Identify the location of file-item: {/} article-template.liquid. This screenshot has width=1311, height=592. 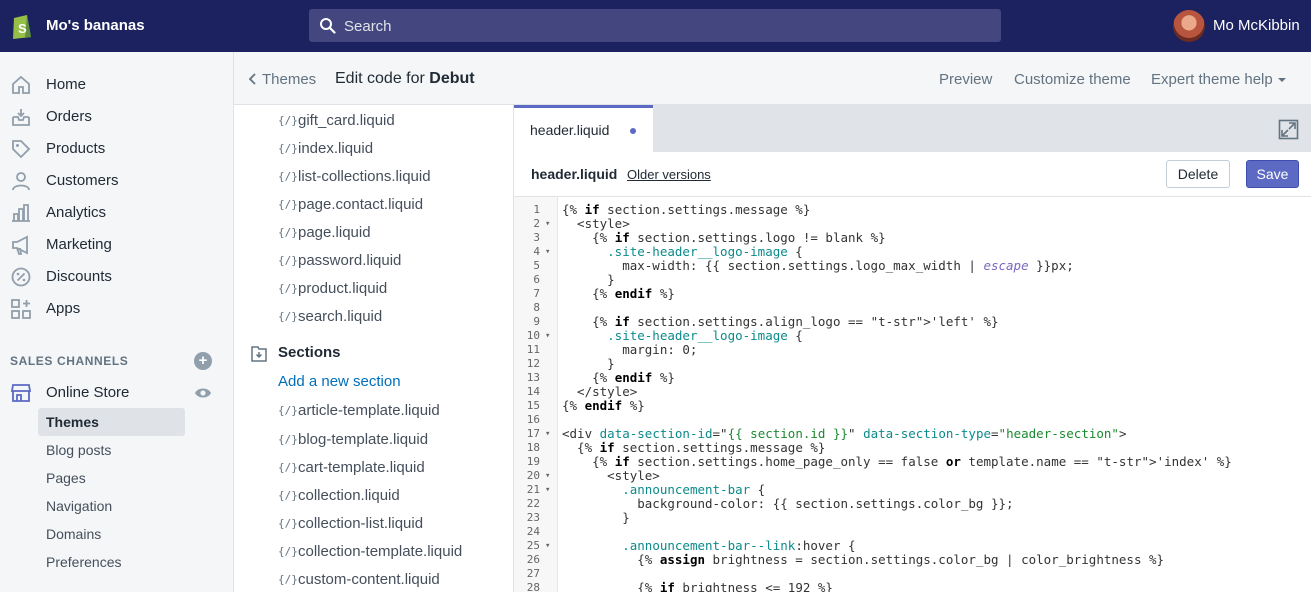
(393, 412).